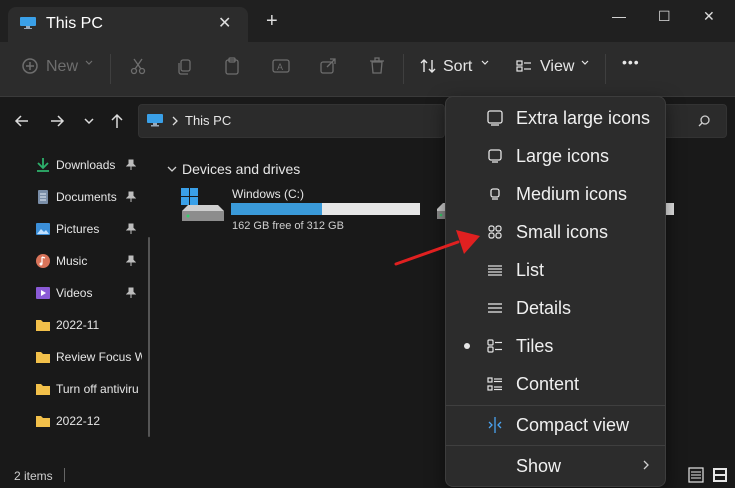 This screenshot has width=735, height=488. Describe the element at coordinates (30, 66) in the screenshot. I see `plus-circle-icon` at that location.